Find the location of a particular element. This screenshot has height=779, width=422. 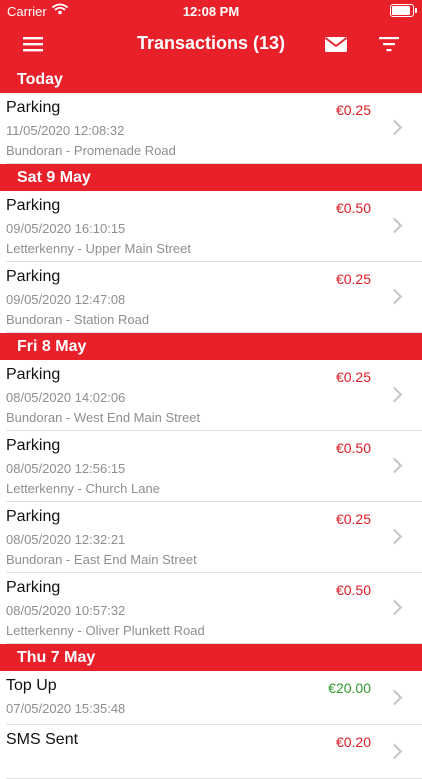

page-title: Transactions (13) is located at coordinates (211, 43).